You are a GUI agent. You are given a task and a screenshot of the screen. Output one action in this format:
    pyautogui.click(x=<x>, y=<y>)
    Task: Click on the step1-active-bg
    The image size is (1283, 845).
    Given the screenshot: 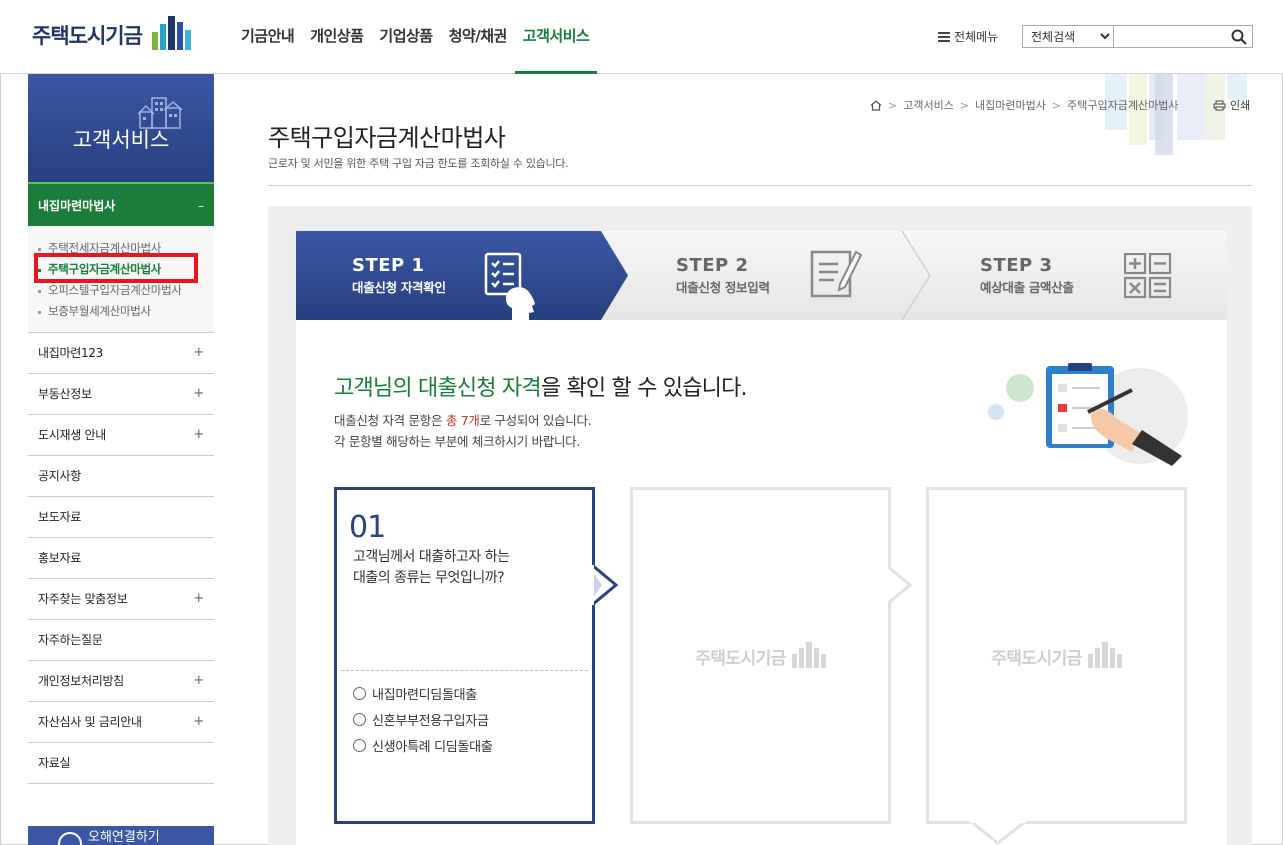 What is the action you would take?
    pyautogui.click(x=462, y=275)
    